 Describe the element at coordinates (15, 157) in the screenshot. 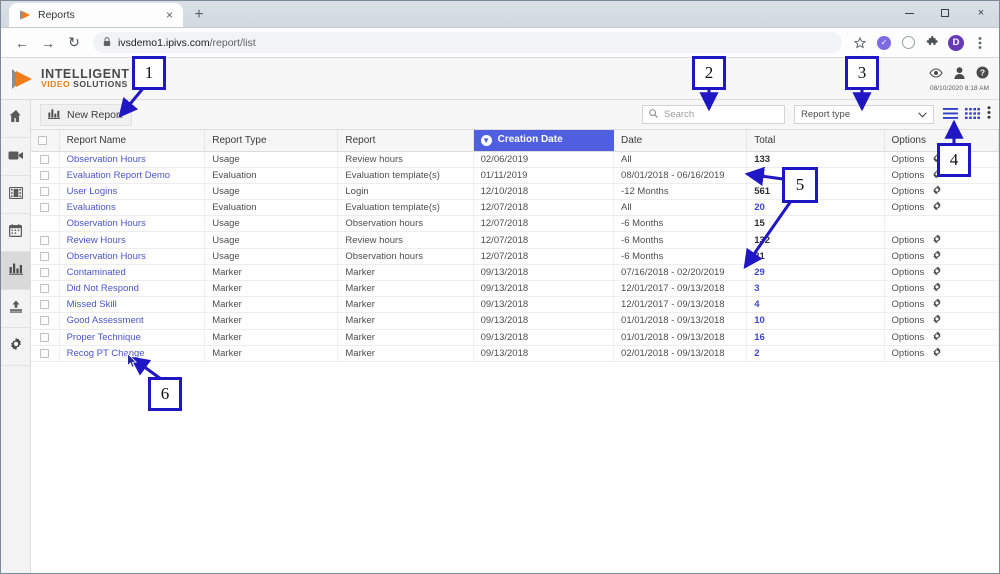

I see `sidebar-item-video` at that location.